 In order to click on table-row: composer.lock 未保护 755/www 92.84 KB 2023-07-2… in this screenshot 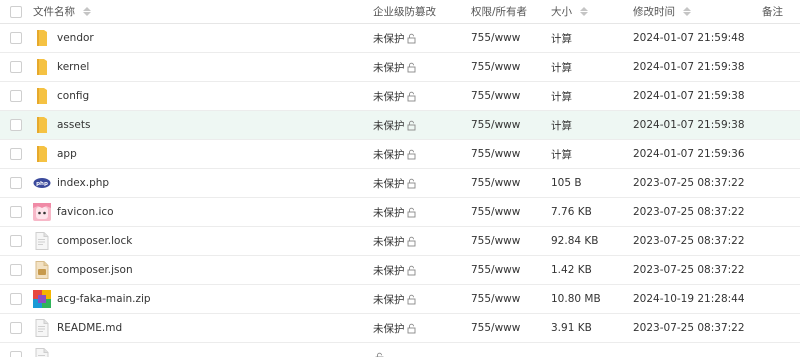, I will do `click(400, 241)`.